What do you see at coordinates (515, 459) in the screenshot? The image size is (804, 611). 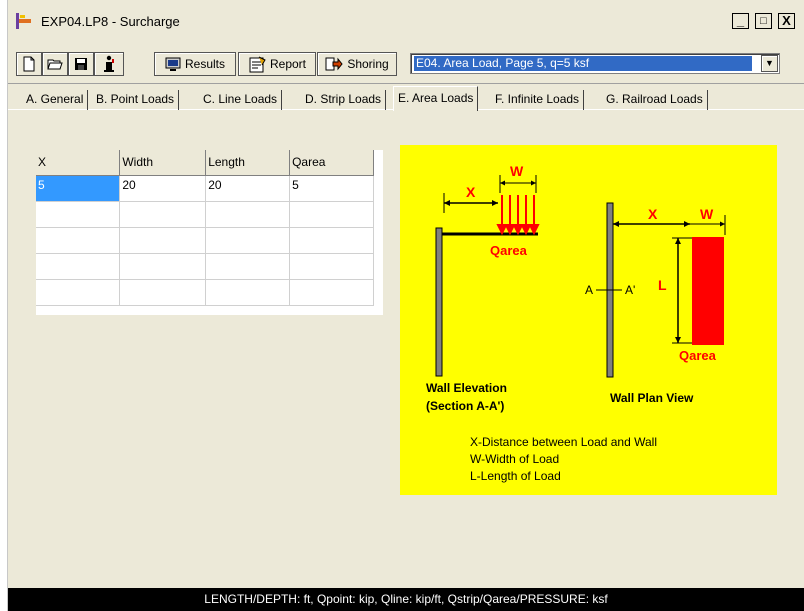 I see `legend-w: W-Width of Load` at bounding box center [515, 459].